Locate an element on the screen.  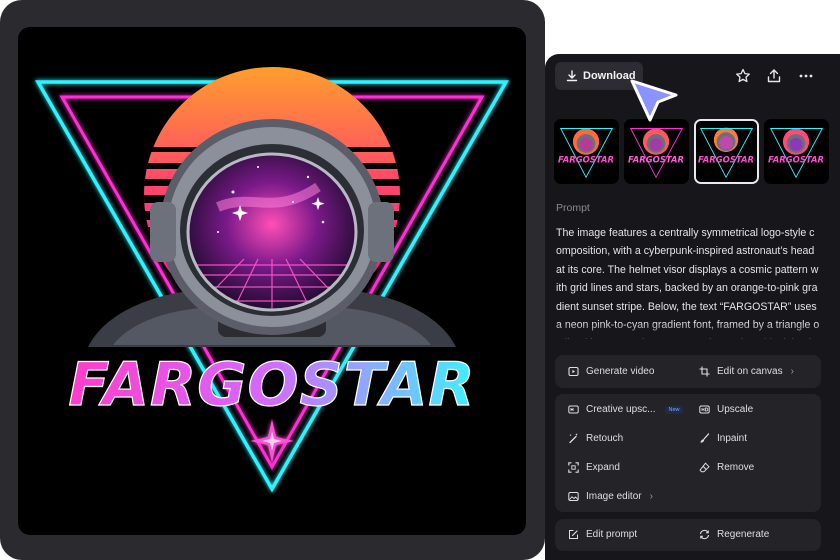
generate-video-button: Generate video is located at coordinates (611, 371).